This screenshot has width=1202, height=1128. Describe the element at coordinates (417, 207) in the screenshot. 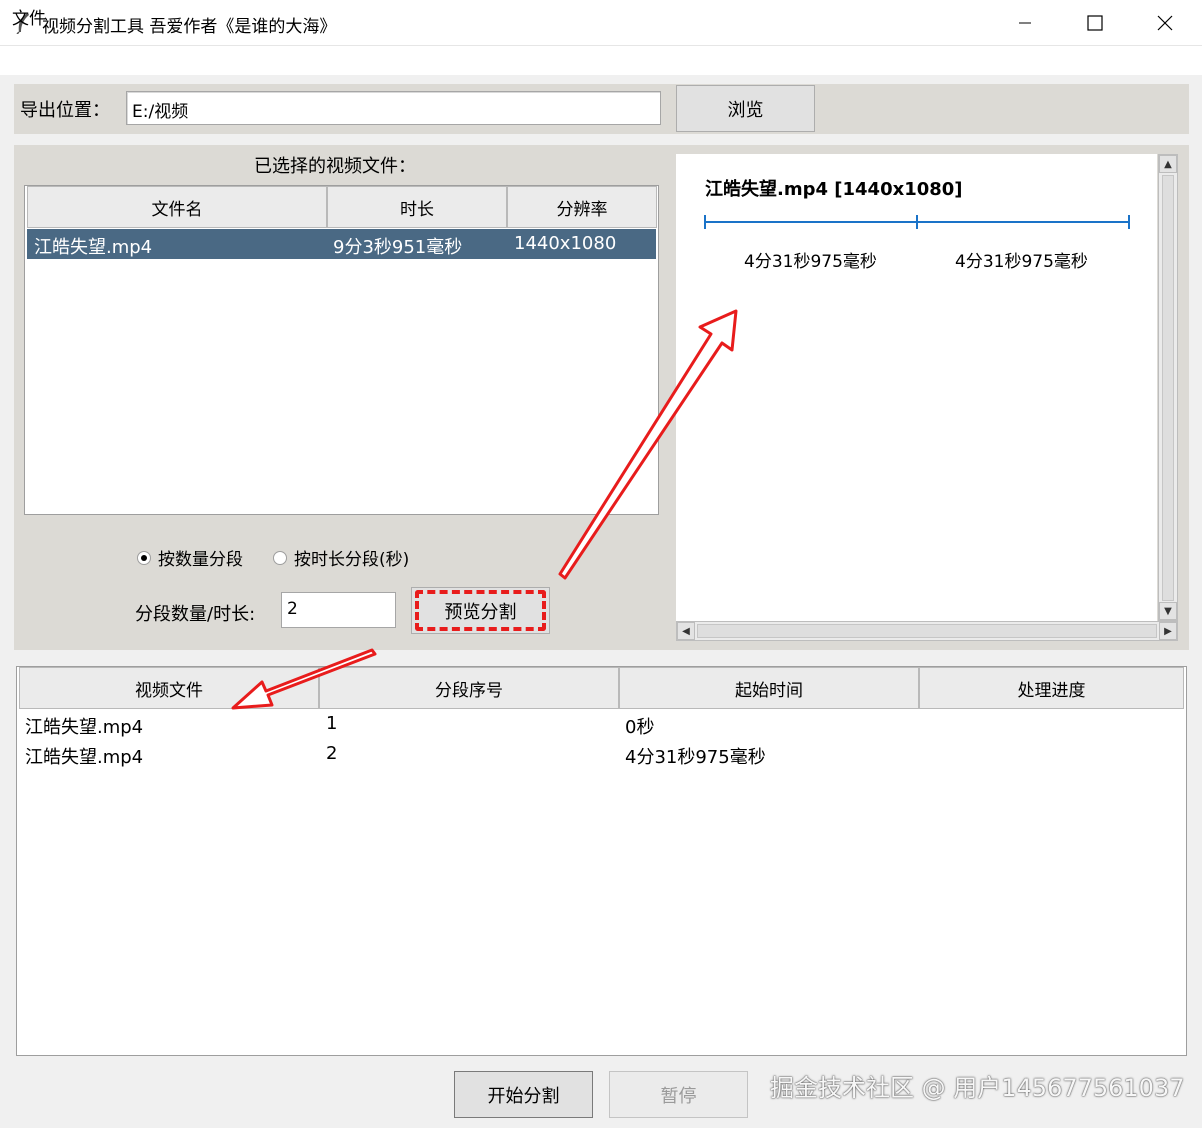

I see `column-header-duration: 时长` at that location.